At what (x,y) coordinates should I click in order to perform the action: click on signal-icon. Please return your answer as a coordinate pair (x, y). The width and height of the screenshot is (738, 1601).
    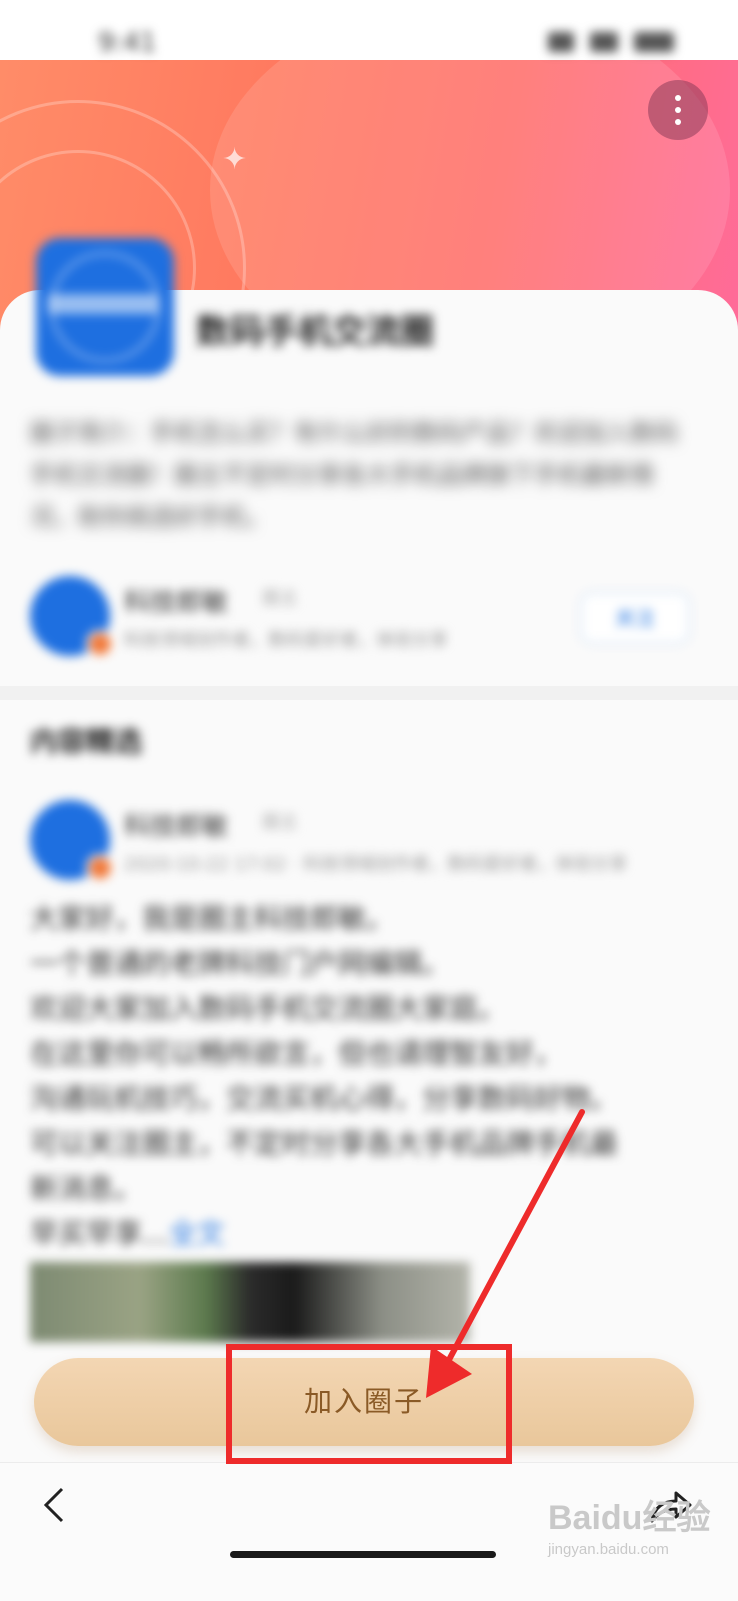
    Looking at the image, I should click on (561, 42).